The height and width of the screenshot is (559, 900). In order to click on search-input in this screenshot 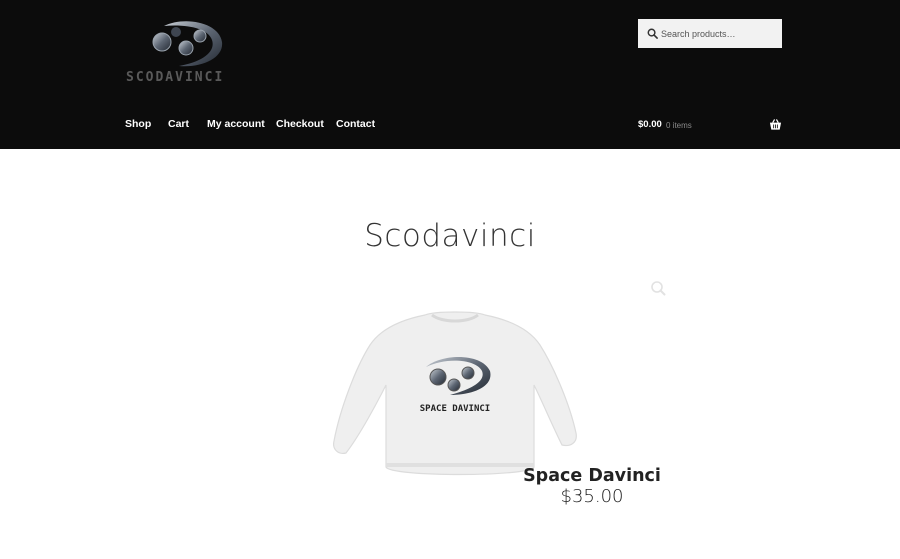, I will do `click(717, 33)`.